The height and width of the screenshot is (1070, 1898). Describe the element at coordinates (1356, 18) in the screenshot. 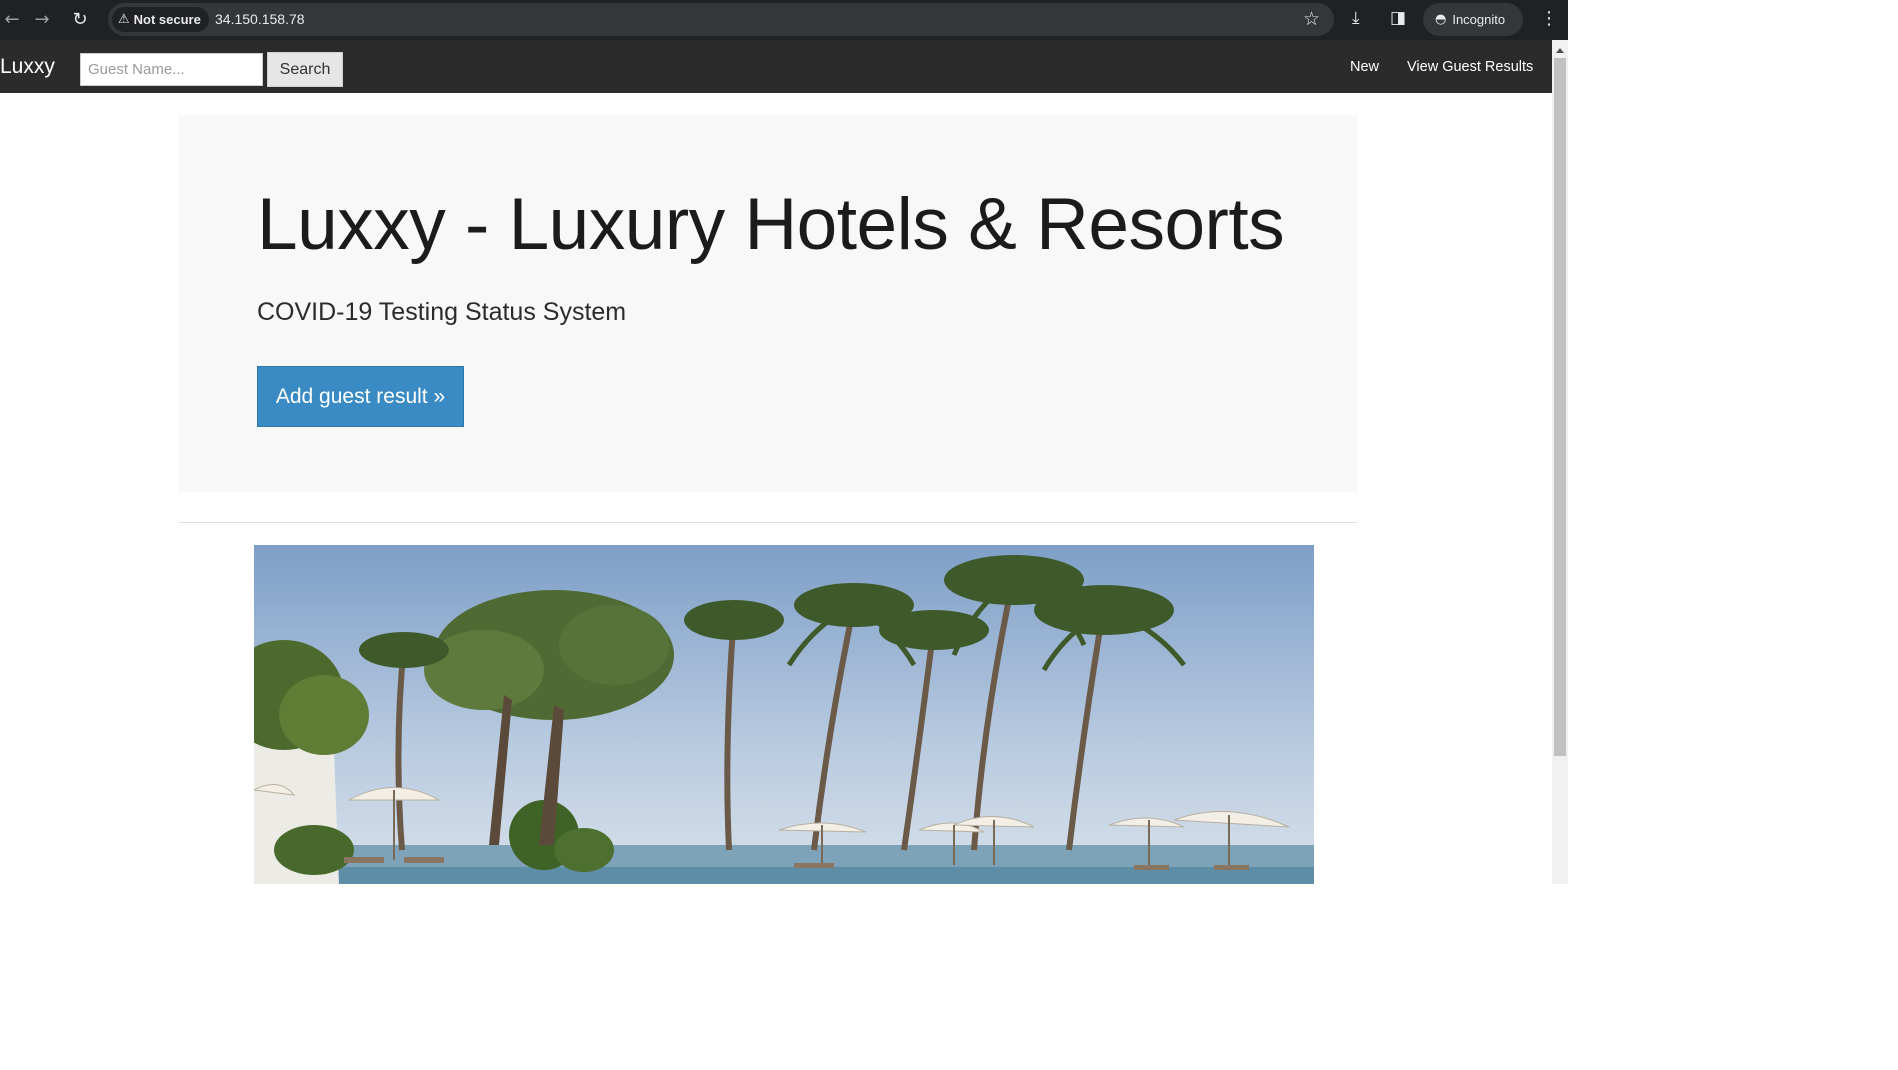

I see `download-icon: ⤓` at that location.